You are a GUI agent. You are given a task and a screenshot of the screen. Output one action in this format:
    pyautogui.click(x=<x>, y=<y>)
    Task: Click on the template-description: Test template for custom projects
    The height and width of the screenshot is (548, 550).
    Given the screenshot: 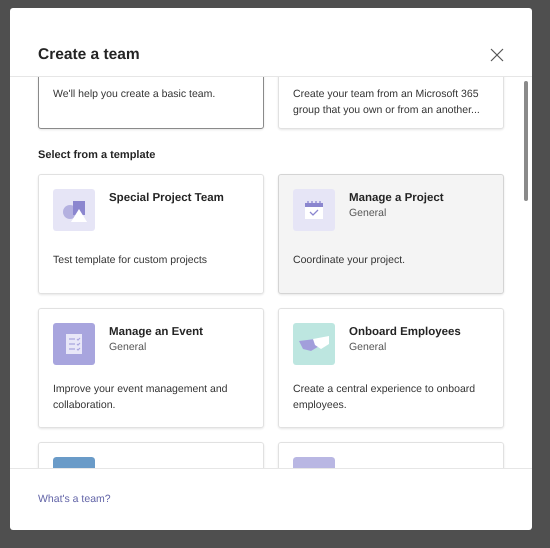 What is the action you would take?
    pyautogui.click(x=130, y=260)
    